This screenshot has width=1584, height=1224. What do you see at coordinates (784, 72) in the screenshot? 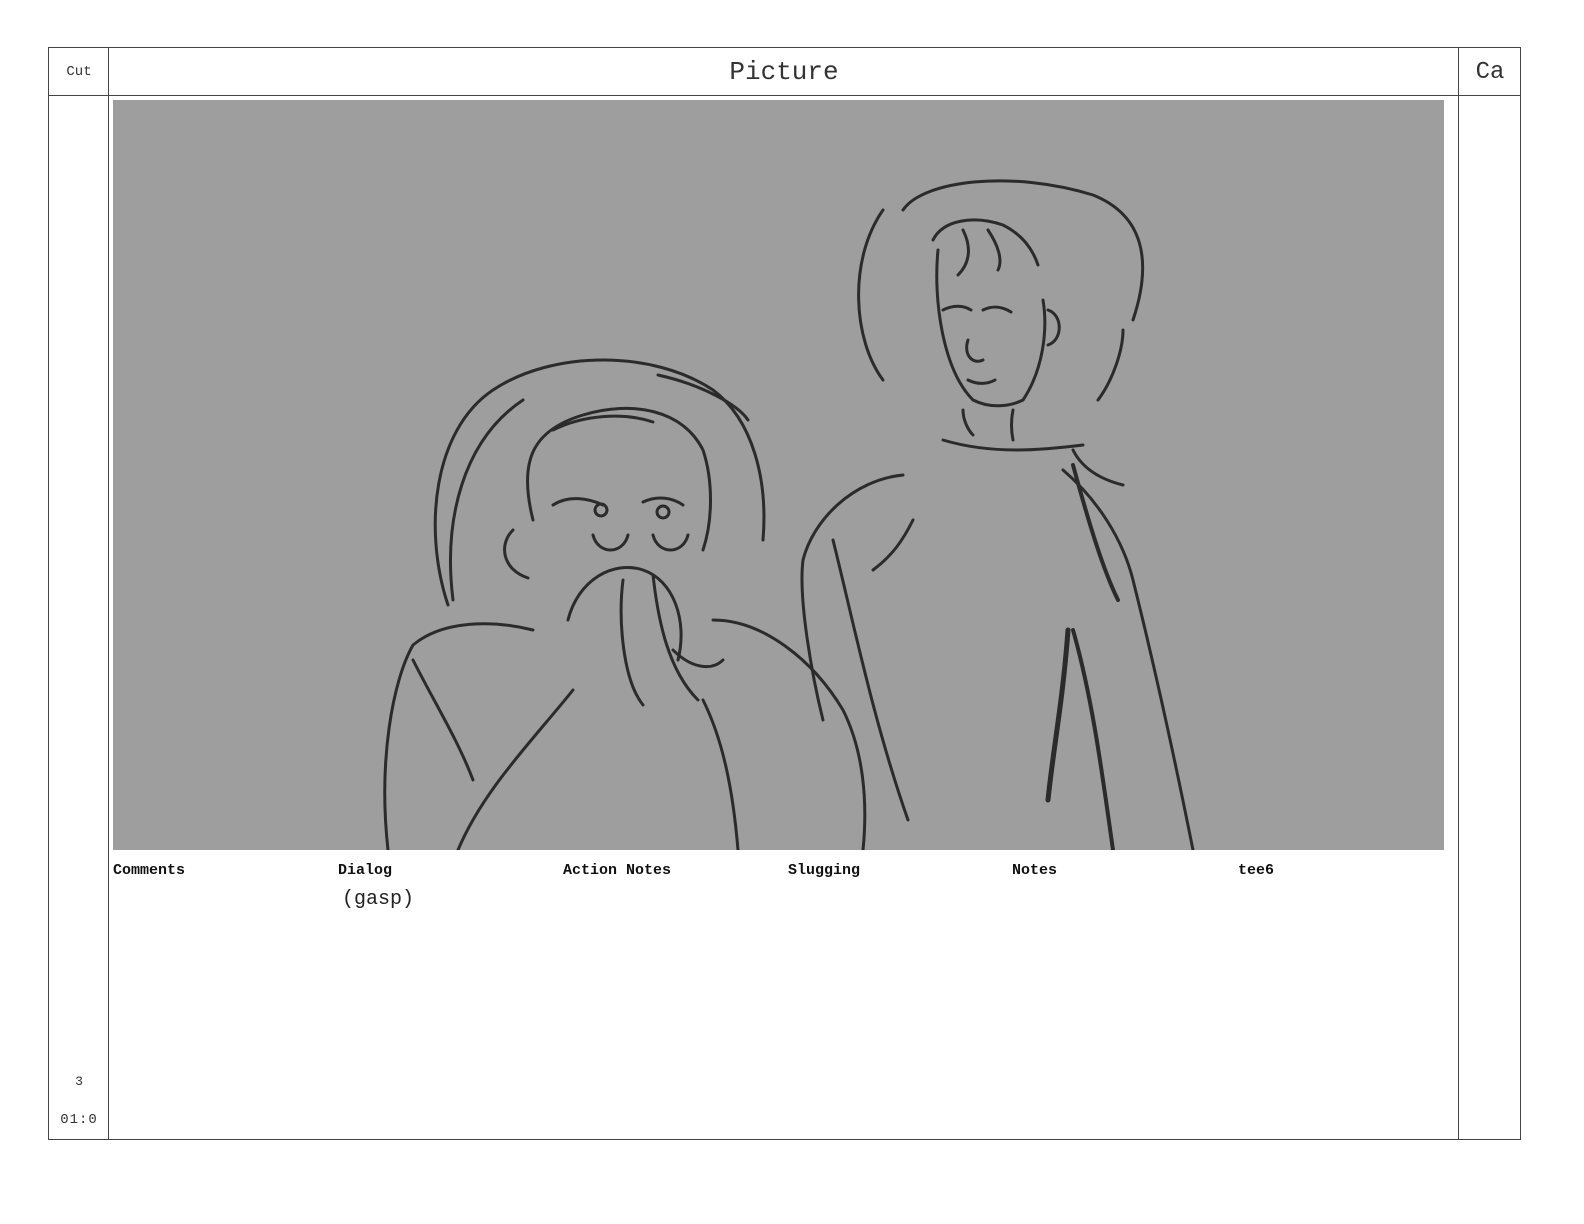
I see `picture-header: Picture` at bounding box center [784, 72].